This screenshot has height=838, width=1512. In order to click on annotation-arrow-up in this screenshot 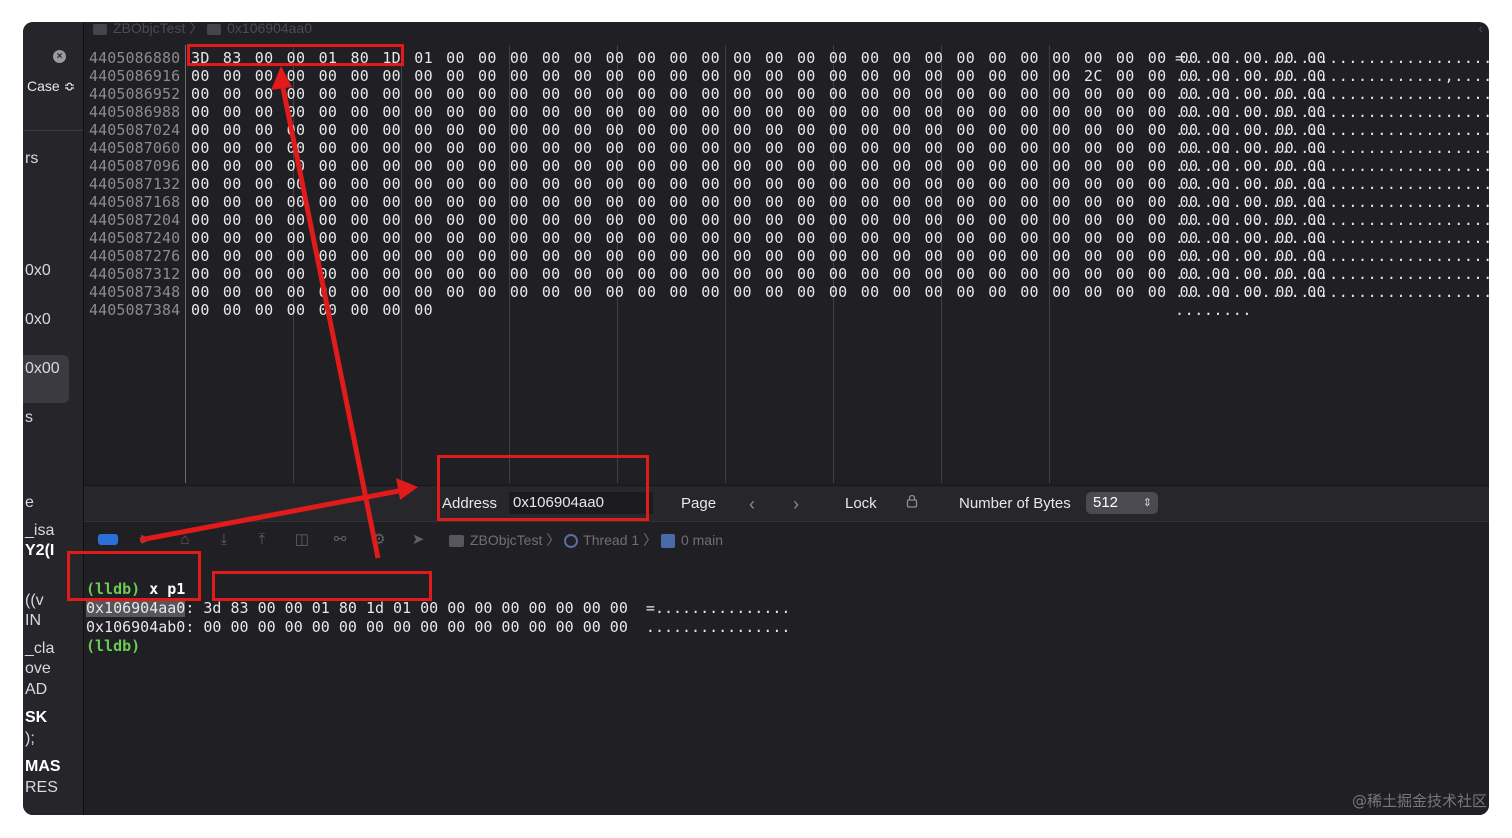, I will do `click(329, 318)`.